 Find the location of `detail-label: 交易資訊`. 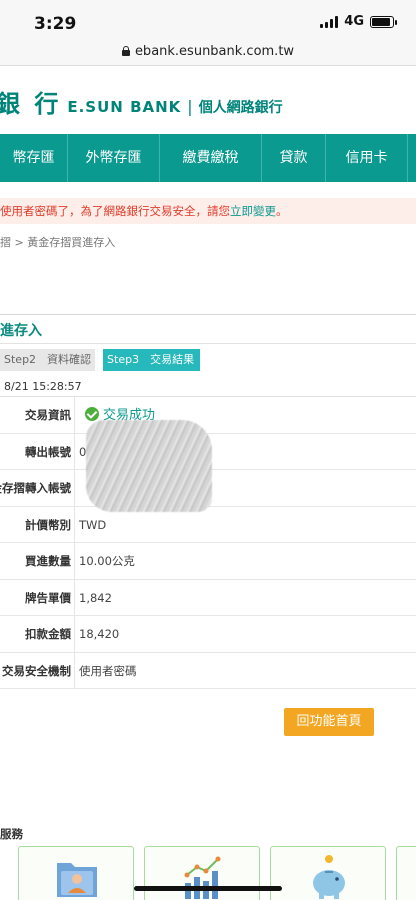

detail-label: 交易資訊 is located at coordinates (48, 415).